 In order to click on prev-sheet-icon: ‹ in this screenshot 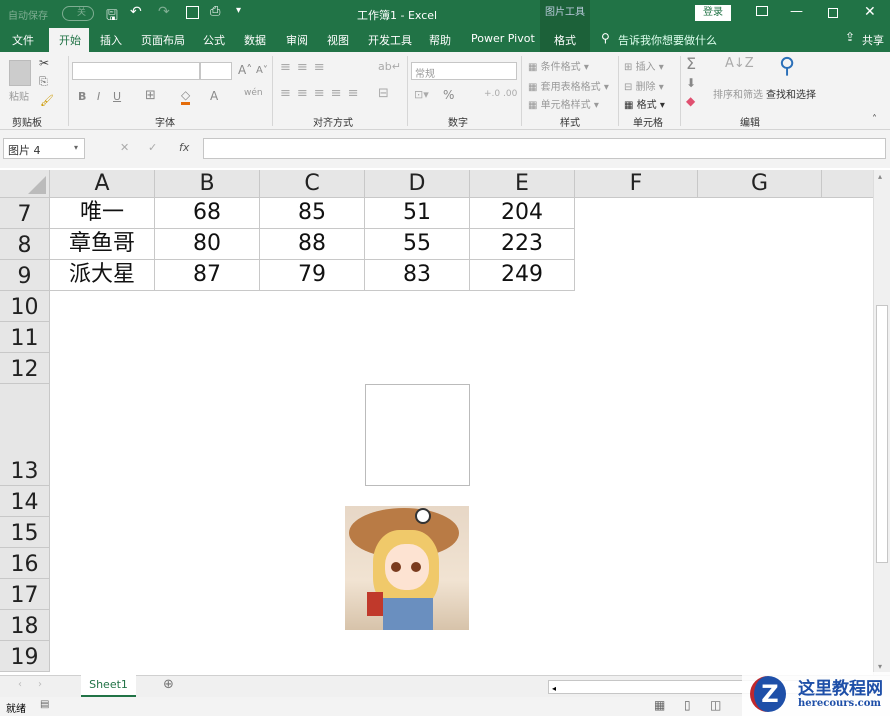, I will do `click(20, 684)`.